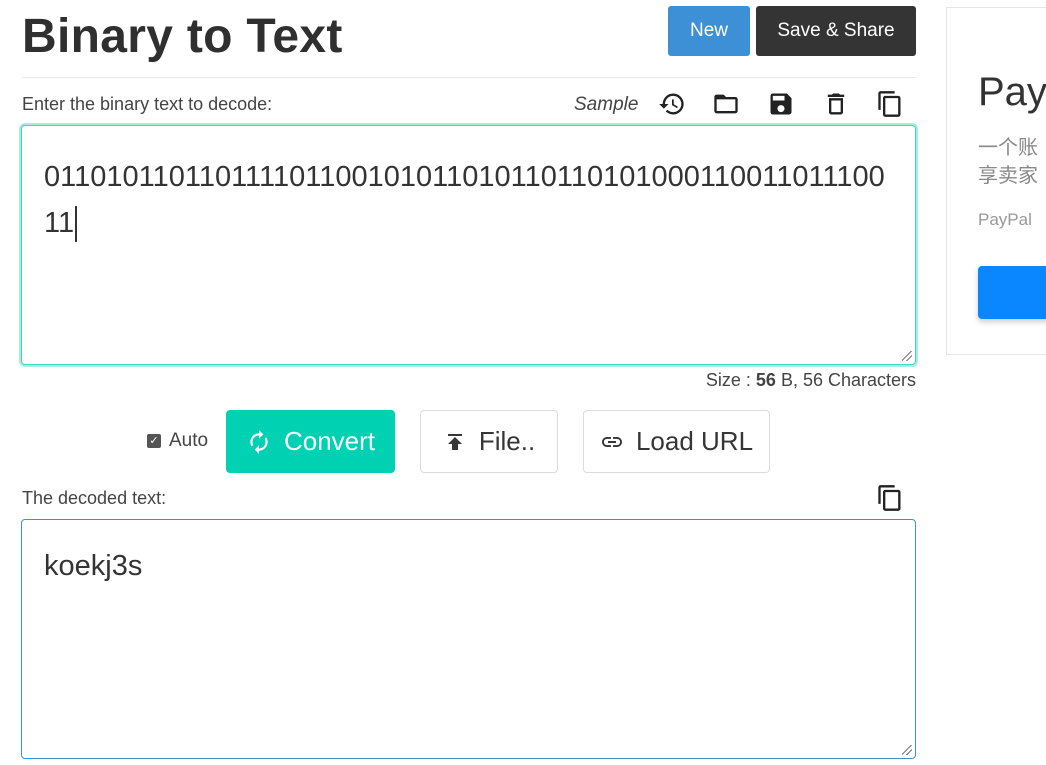  I want to click on input-size-info: Size : 56 B, 56 Characters, so click(811, 380).